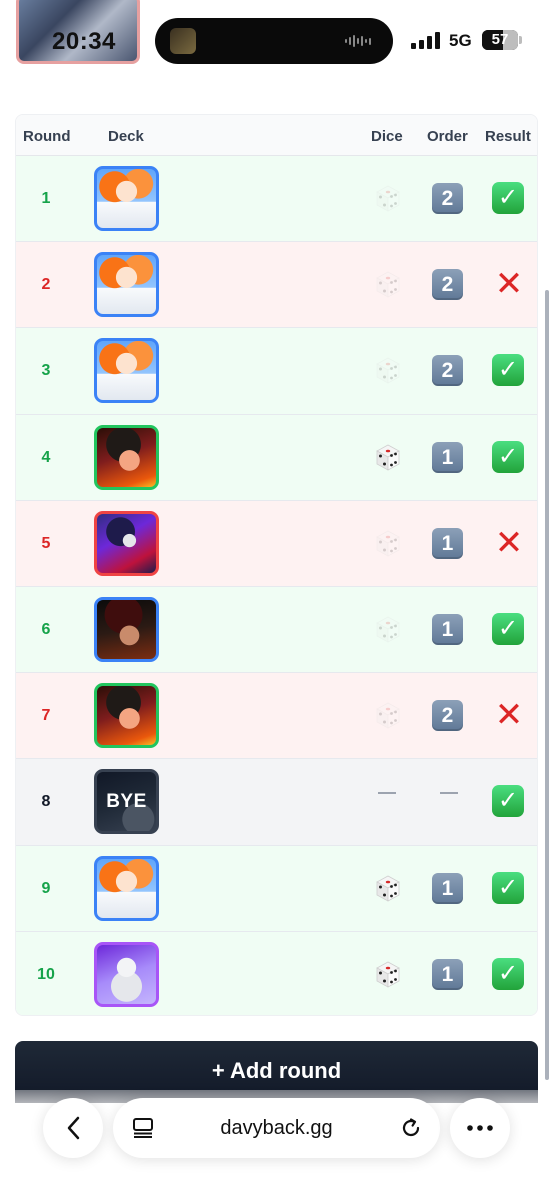 The width and height of the screenshot is (553, 1200). Describe the element at coordinates (46, 285) in the screenshot. I see `round-number: 2` at that location.